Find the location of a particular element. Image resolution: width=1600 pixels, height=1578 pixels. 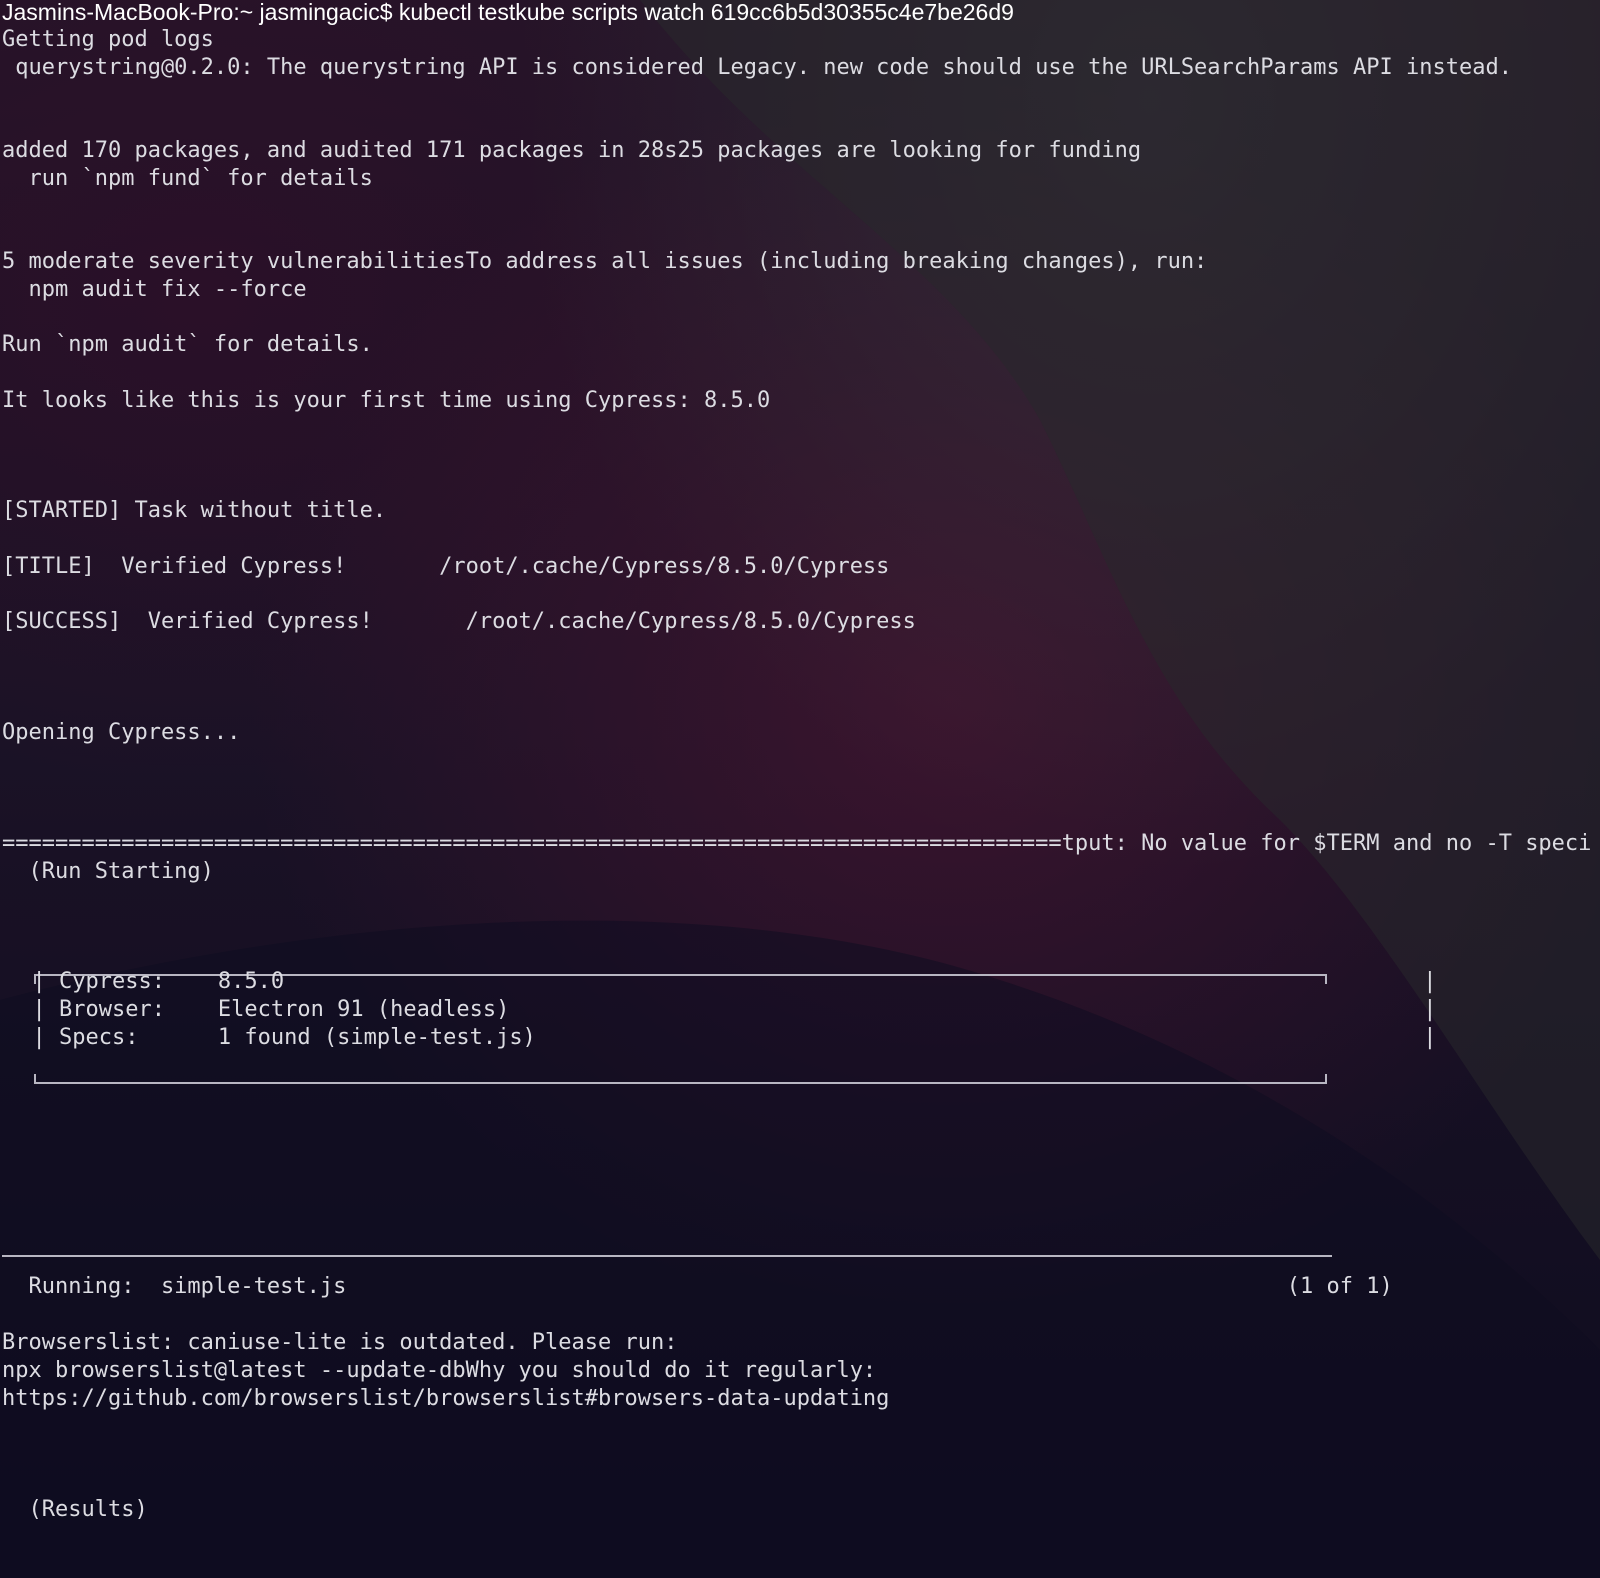

output-line-getting-logs: Getting pod logs is located at coordinates (108, 39).